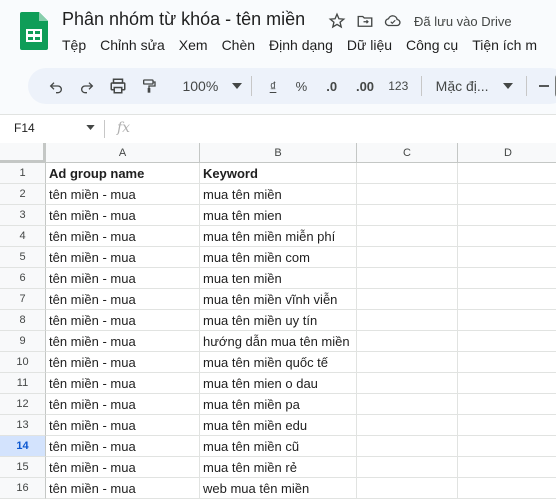 The image size is (556, 501). Describe the element at coordinates (196, 86) in the screenshot. I see `zoom-select: 100%` at that location.